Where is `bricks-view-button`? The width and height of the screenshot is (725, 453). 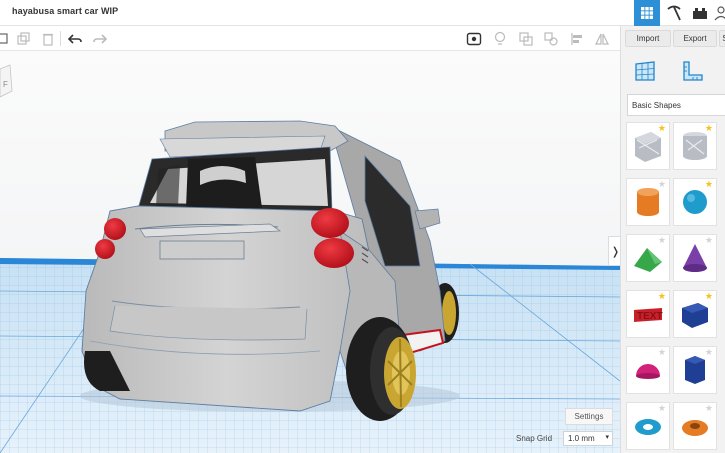 bricks-view-button is located at coordinates (700, 13).